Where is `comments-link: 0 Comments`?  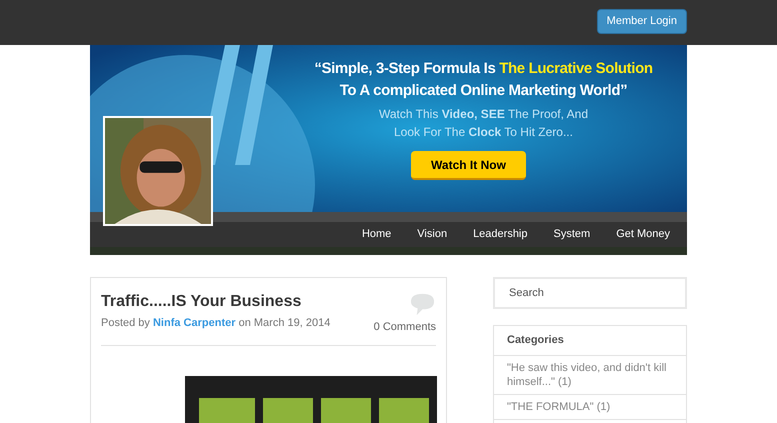
comments-link: 0 Comments is located at coordinates (405, 327).